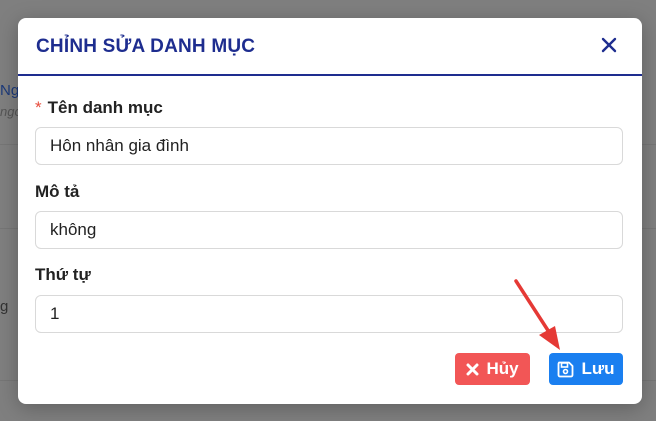  What do you see at coordinates (4, 306) in the screenshot?
I see `background-fragment: g` at bounding box center [4, 306].